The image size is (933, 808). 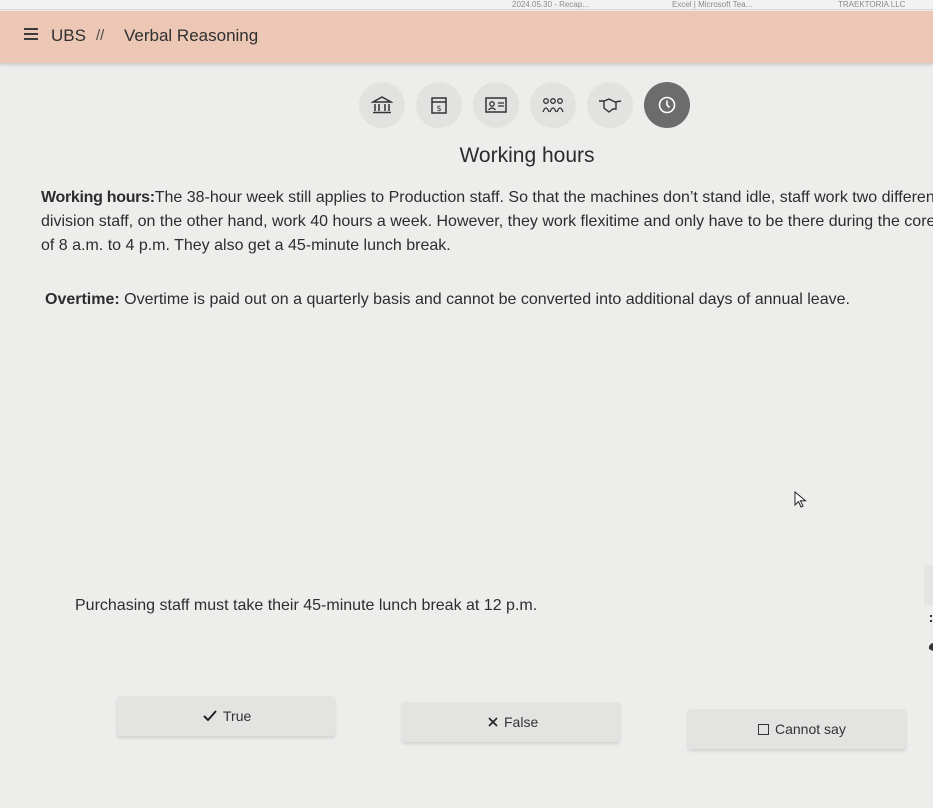 I want to click on mouse-cursor-icon, so click(x=800, y=499).